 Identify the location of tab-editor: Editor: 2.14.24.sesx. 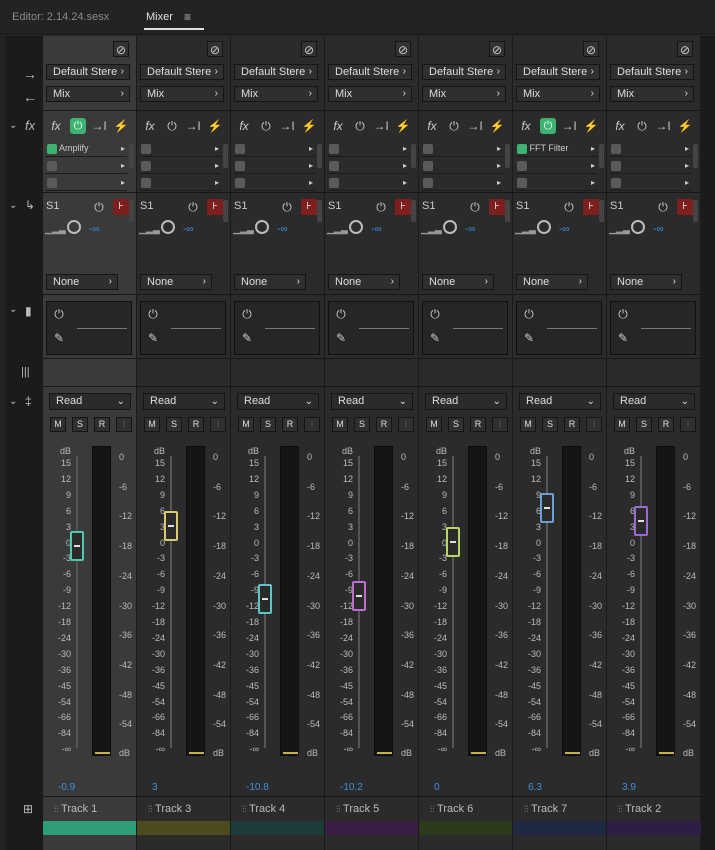
(60, 17).